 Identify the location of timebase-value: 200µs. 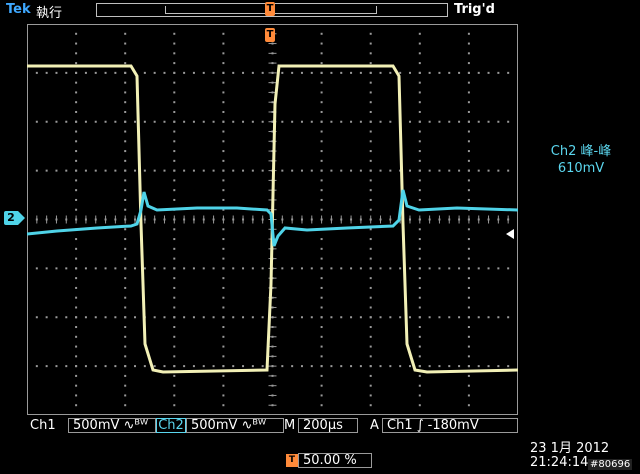
(323, 425).